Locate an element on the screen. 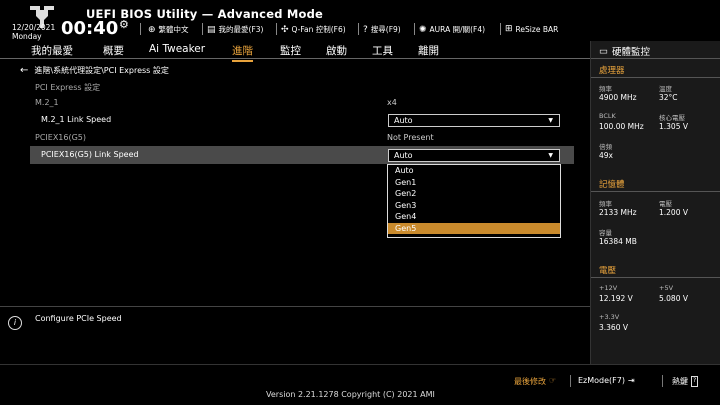 Image resolution: width=720 pixels, height=405 pixels. cpu-heading: 處理器 is located at coordinates (612, 71).